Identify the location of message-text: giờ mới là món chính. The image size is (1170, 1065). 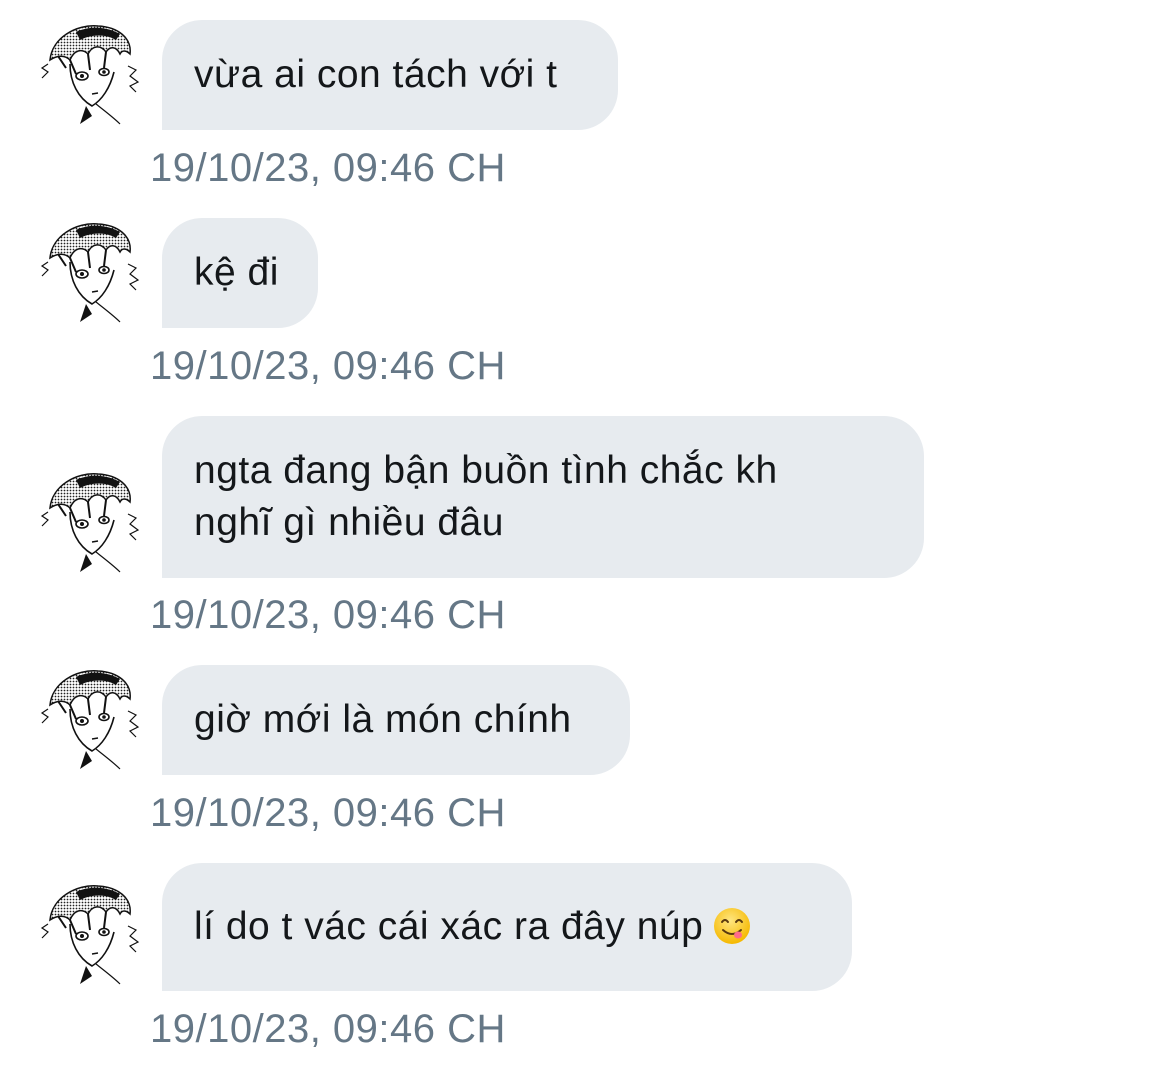
(383, 719).